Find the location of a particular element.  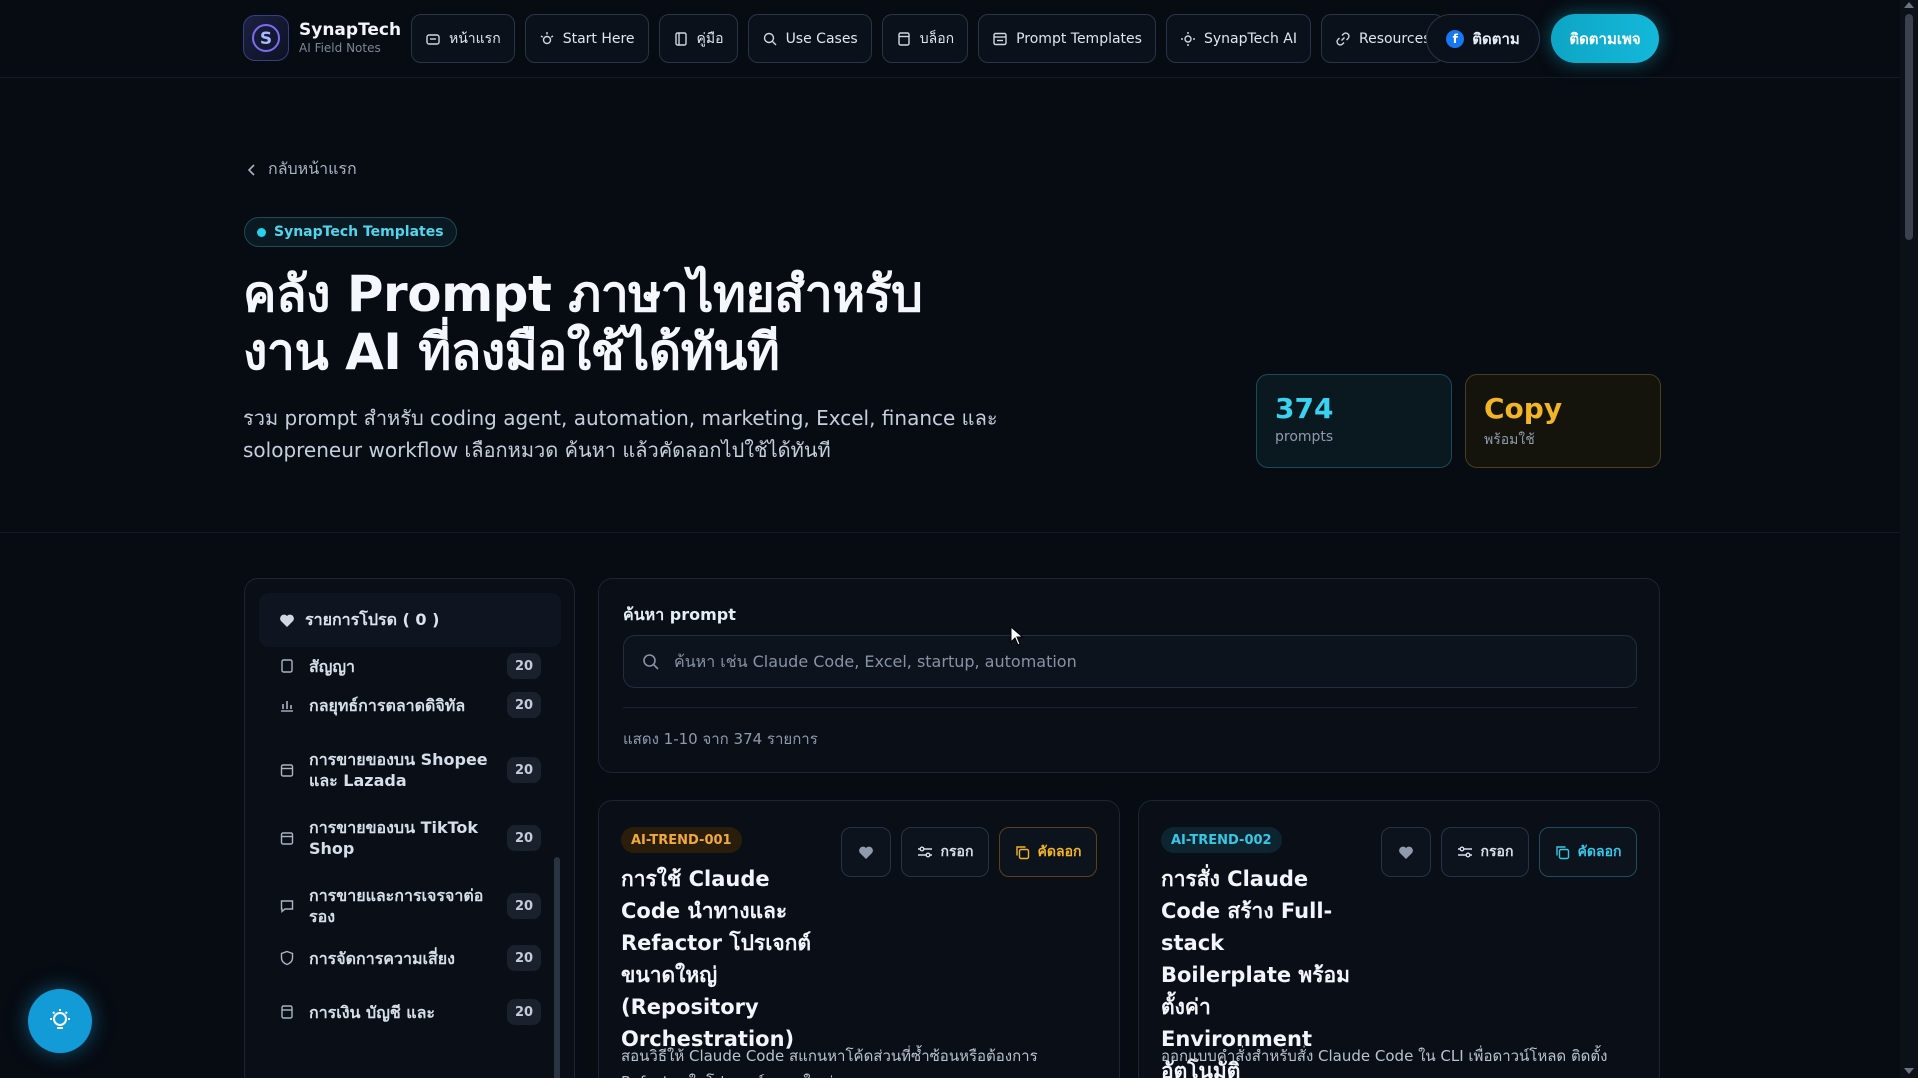

prompt-card-tag: AI-TREND-002 is located at coordinates (1221, 840).